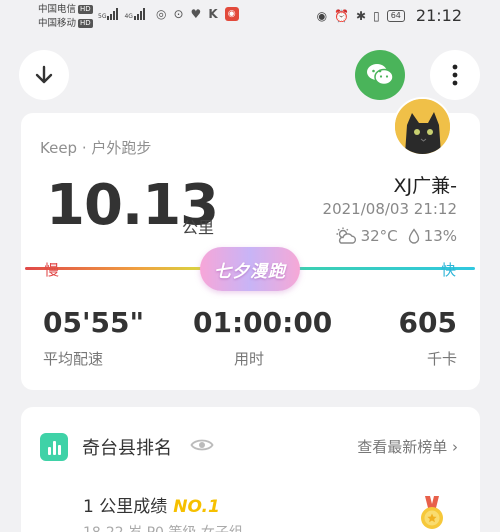 Image resolution: width=500 pixels, height=532 pixels. Describe the element at coordinates (440, 236) in the screenshot. I see `humidity: 13%` at that location.